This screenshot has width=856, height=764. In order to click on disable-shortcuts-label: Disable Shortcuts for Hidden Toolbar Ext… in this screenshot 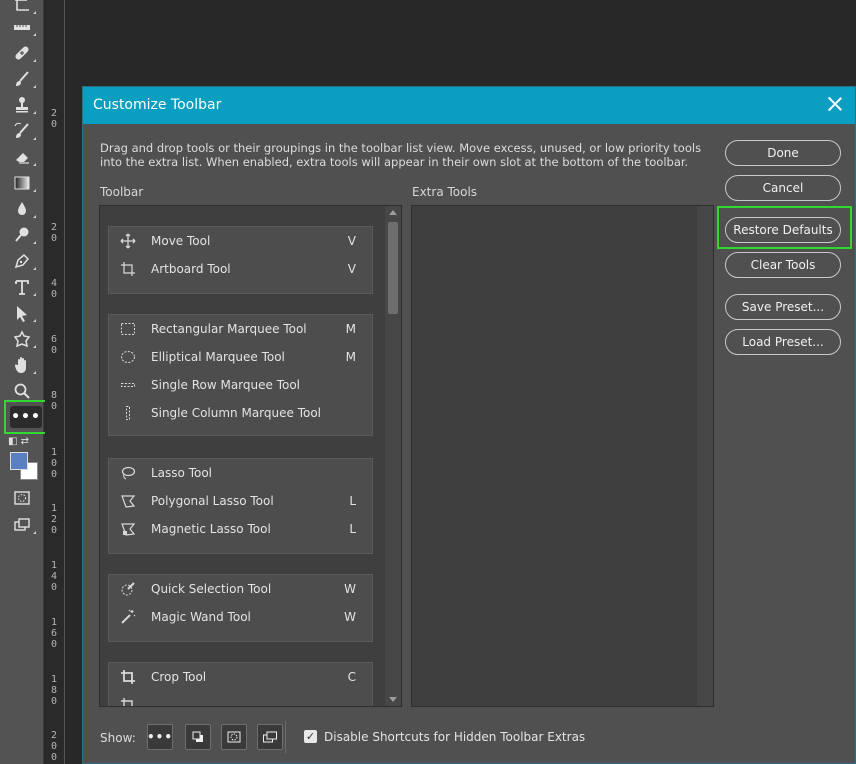, I will do `click(454, 737)`.